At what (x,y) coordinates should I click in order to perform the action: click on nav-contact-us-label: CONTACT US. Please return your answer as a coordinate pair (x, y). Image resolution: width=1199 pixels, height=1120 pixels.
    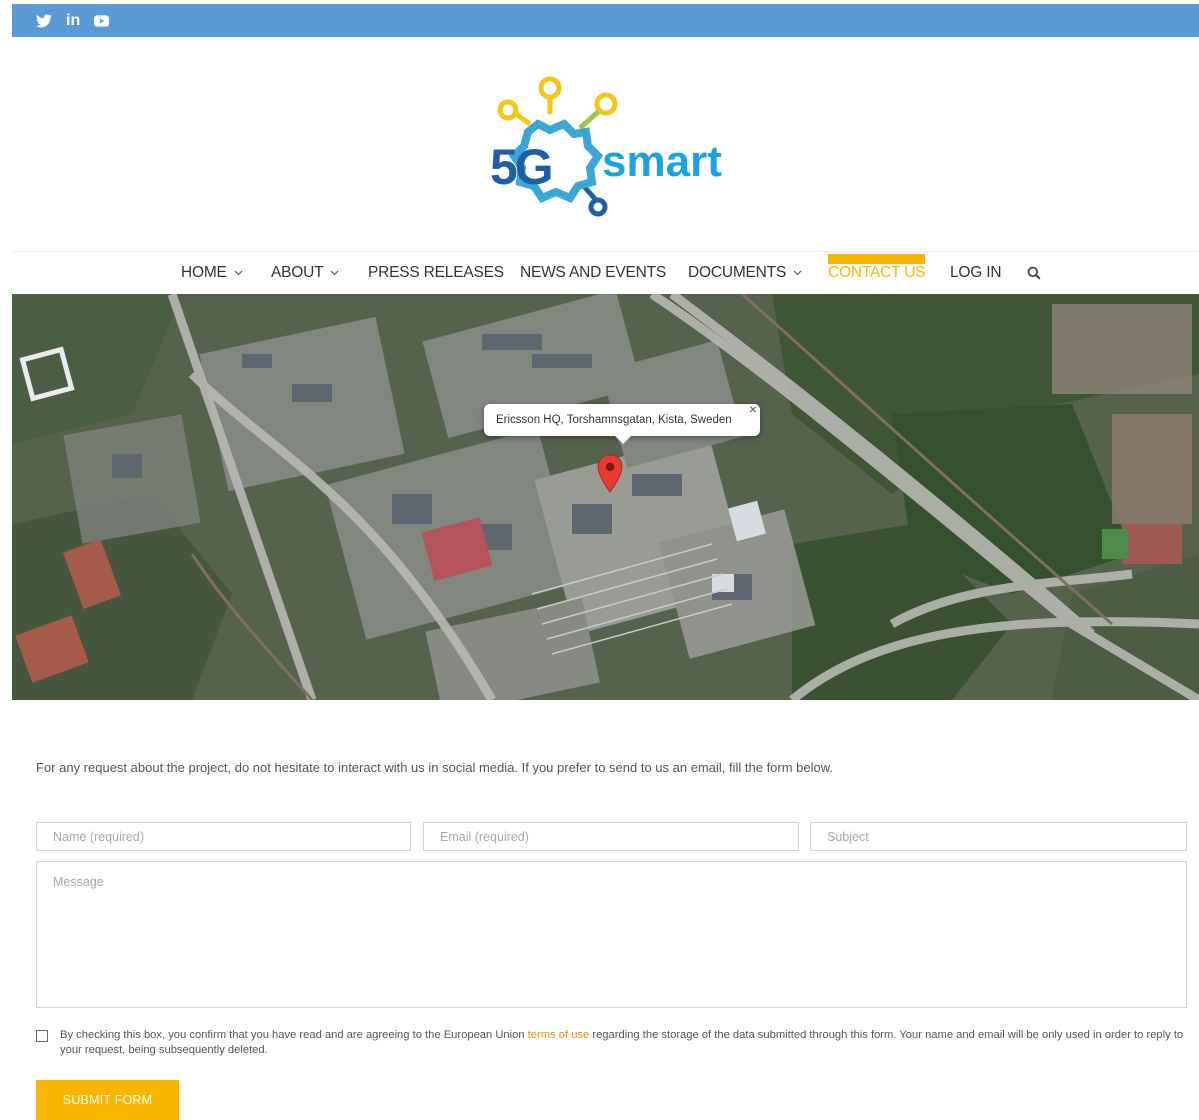
    Looking at the image, I should click on (877, 272).